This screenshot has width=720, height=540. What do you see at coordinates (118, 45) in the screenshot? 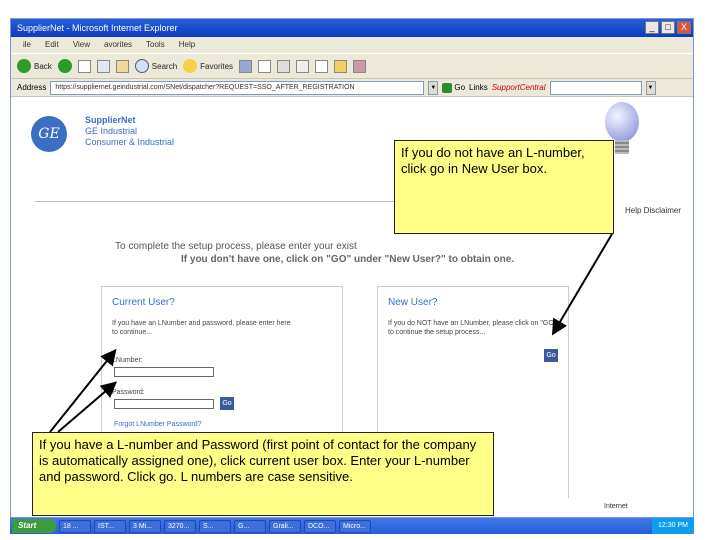
I see `menu-favorites: avorites` at bounding box center [118, 45].